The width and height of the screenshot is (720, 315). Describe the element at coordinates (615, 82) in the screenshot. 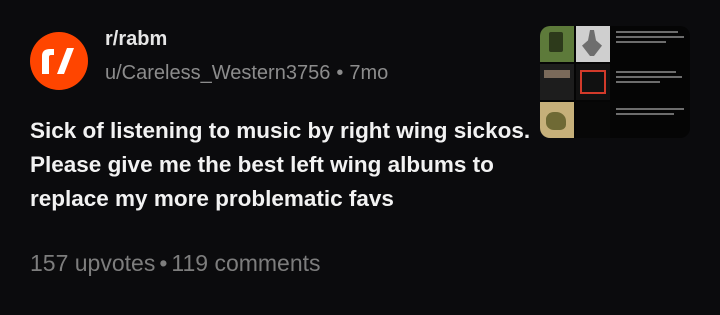

I see `post-thumbnail` at that location.